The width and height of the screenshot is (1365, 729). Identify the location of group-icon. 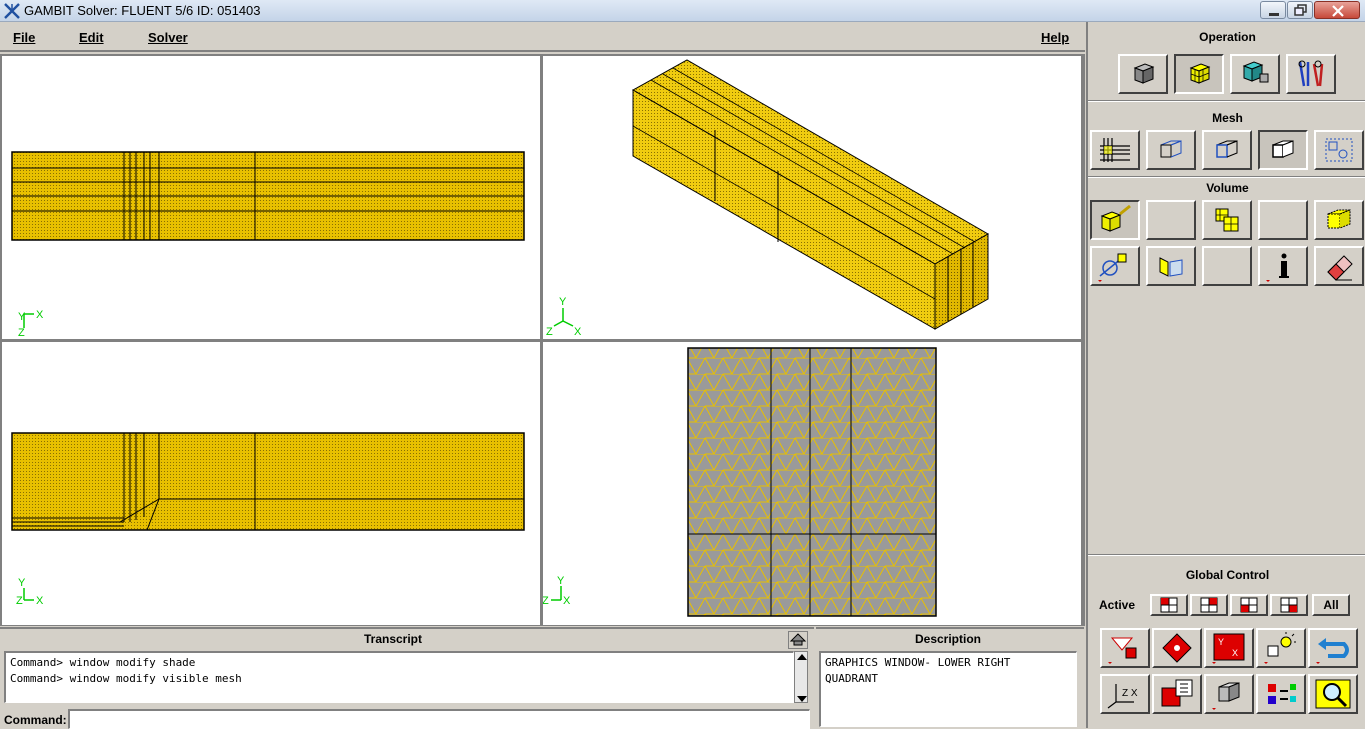
(1339, 150).